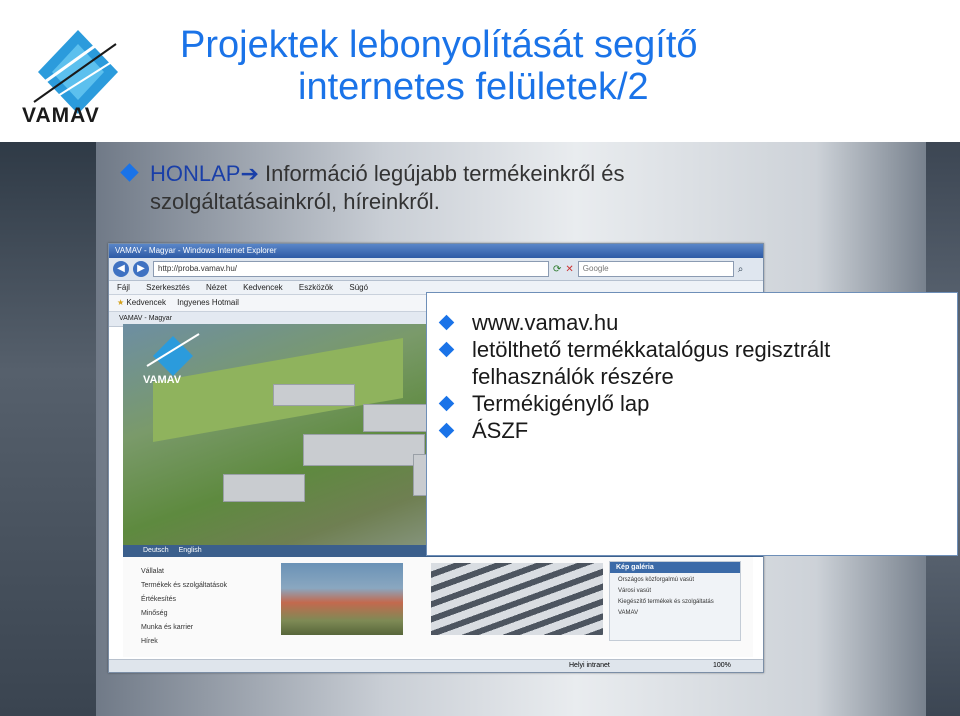 The image size is (960, 716). Describe the element at coordinates (162, 380) in the screenshot. I see `site-logo-text: VAMAV` at that location.